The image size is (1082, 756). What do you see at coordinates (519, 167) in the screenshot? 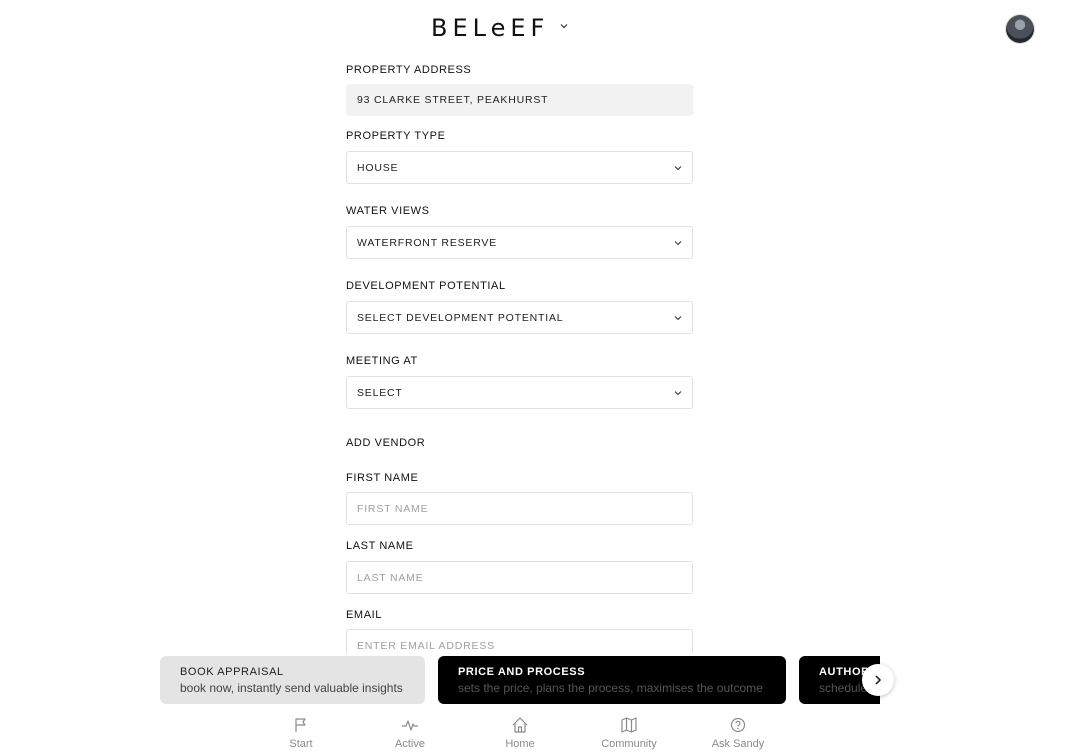
I see `property-type-select: HOUSE` at bounding box center [519, 167].